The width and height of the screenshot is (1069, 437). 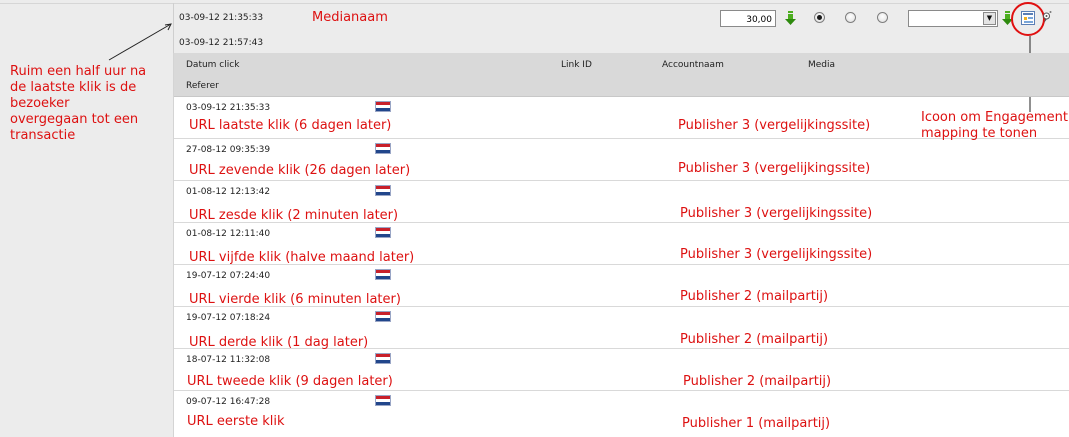 I want to click on url-annotation: URL eerste klik, so click(x=236, y=421).